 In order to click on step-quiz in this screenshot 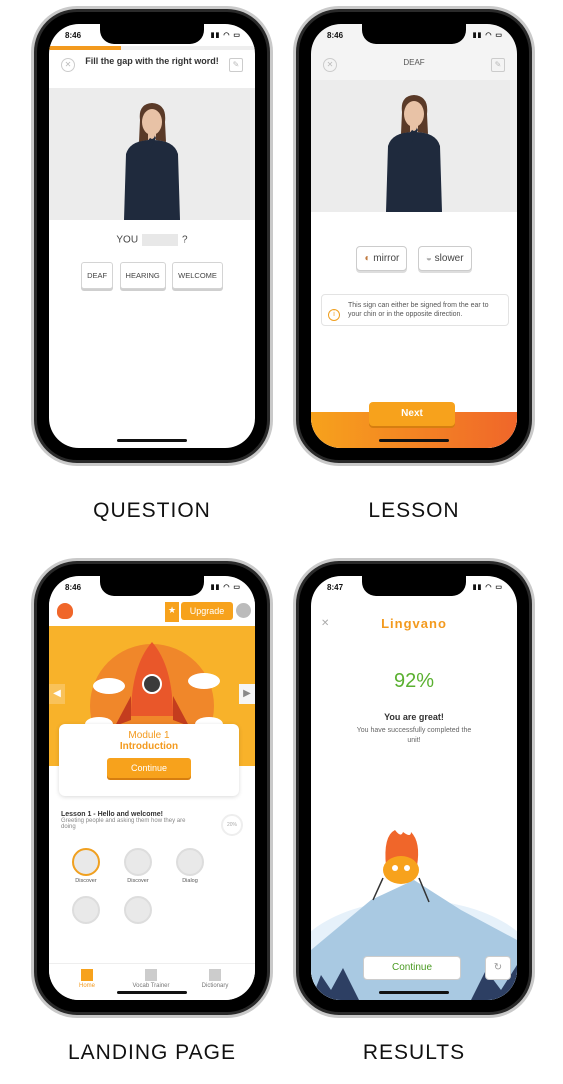, I will do `click(138, 911)`.